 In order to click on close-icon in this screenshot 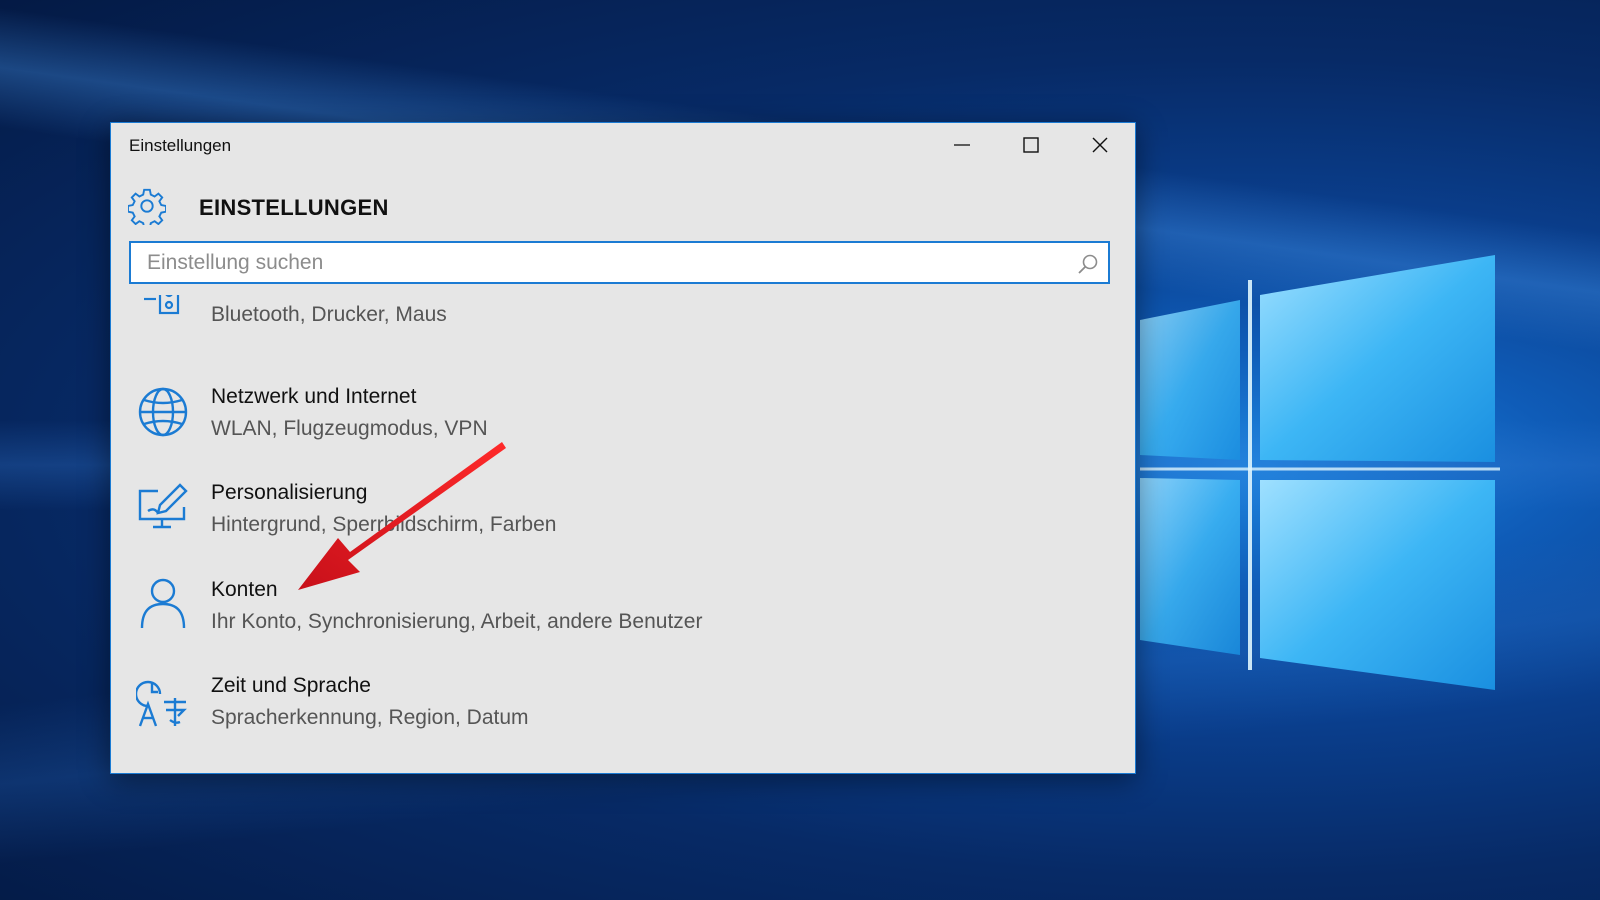, I will do `click(1099, 145)`.